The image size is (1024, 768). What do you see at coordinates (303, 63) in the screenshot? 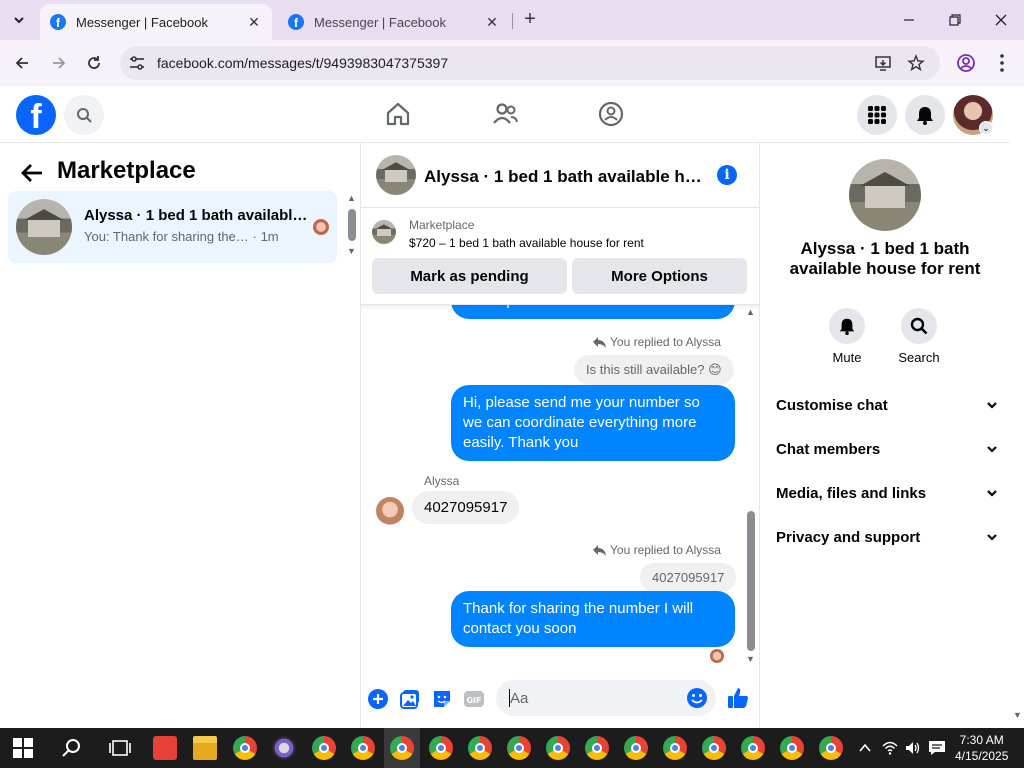
I see `url-text: facebook.com/messages/t/9493983047375397` at bounding box center [303, 63].